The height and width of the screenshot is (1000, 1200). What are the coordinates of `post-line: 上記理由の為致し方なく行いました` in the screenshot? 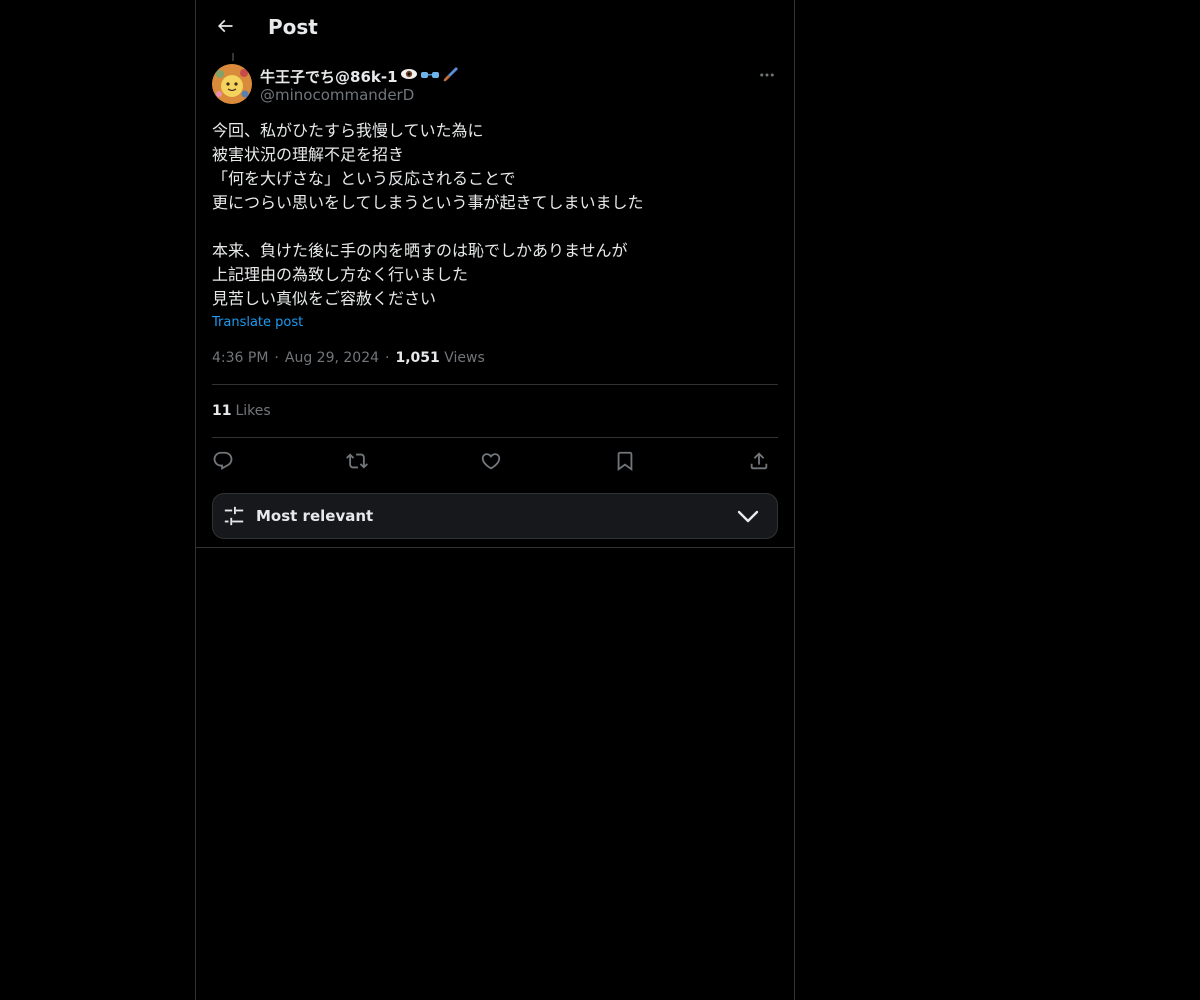 It's located at (340, 274).